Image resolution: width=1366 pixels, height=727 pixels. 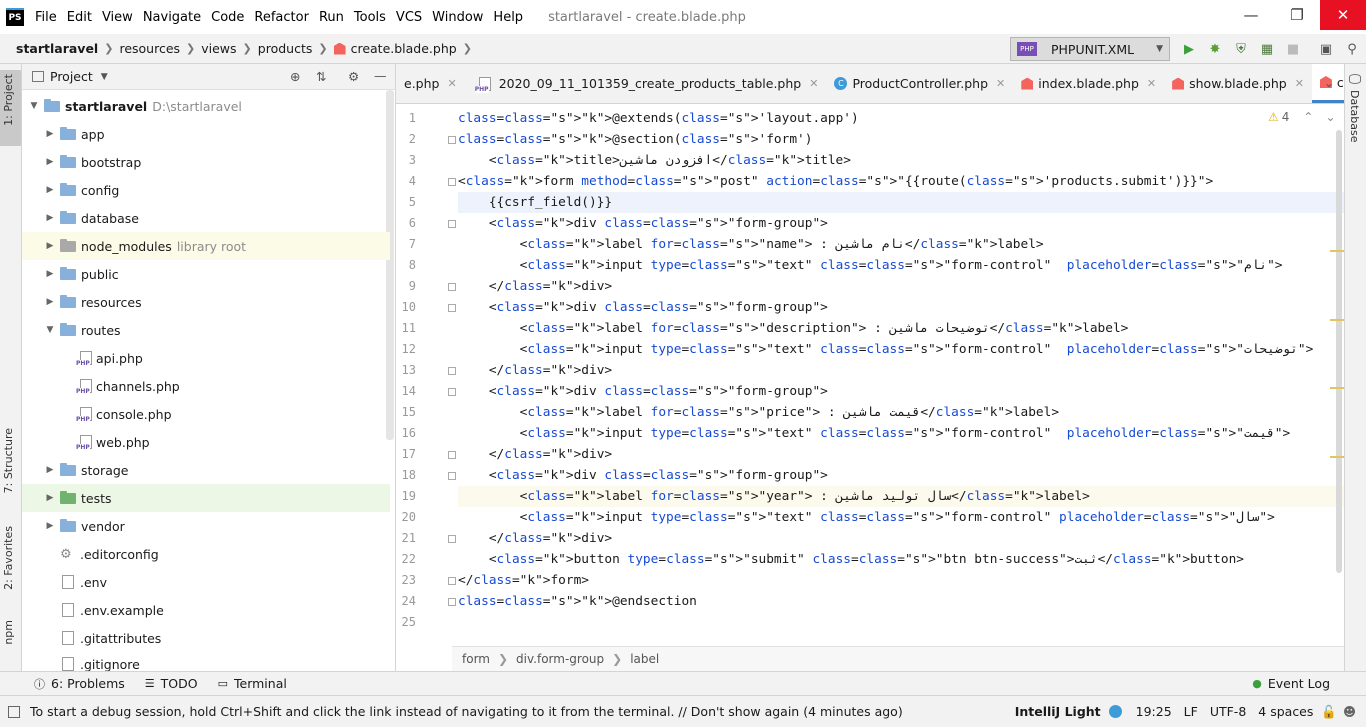 What do you see at coordinates (1090, 49) in the screenshot?
I see `run-configuration-select: PHP PHPUNIT.XML ▼` at bounding box center [1090, 49].